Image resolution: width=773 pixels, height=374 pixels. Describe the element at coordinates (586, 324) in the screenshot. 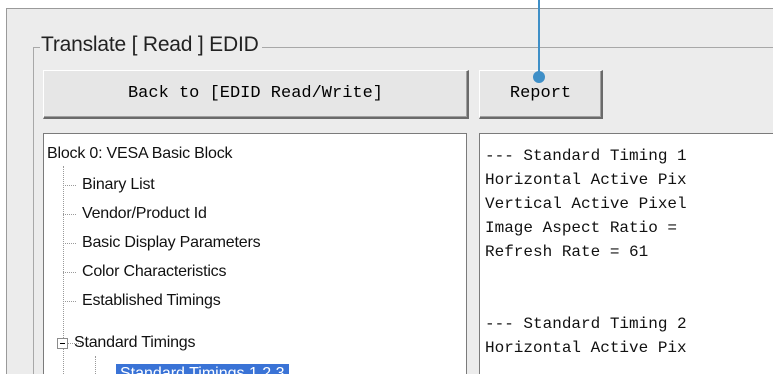

I see `report-line: --- Standard Timing 2` at that location.